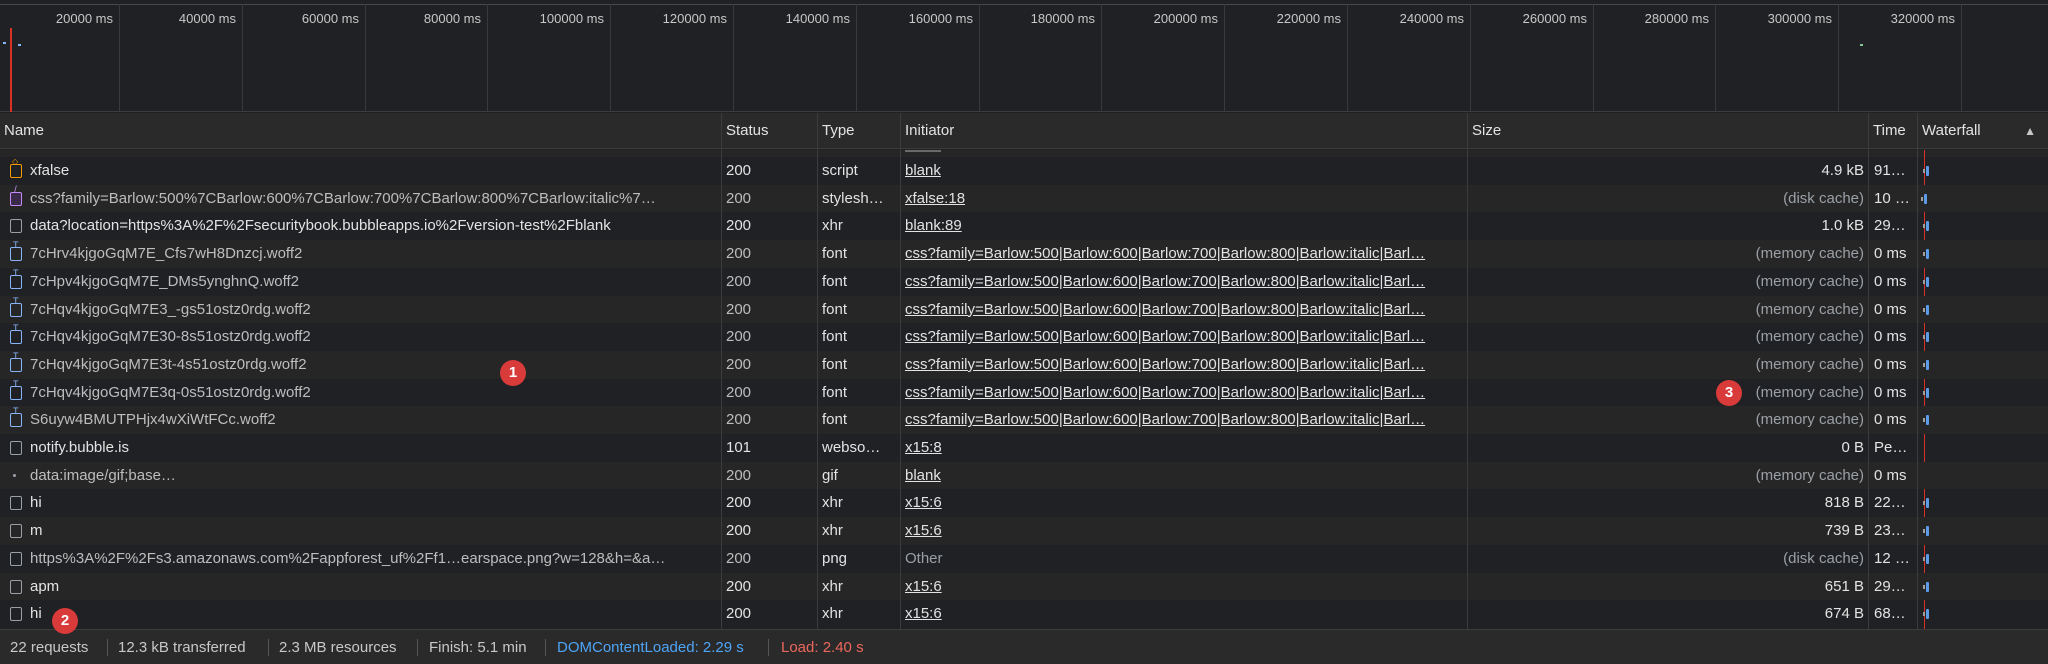  I want to click on overview-request-mark, so click(4, 43).